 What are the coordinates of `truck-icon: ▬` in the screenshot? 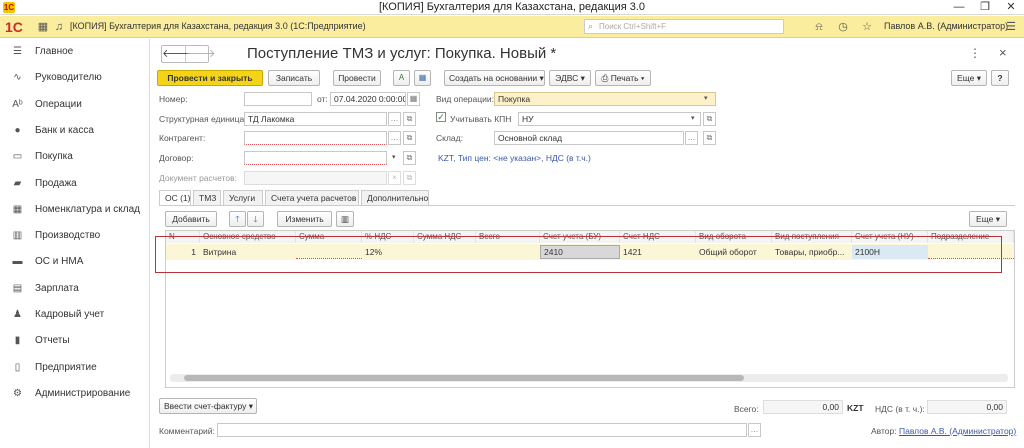 It's located at (17, 262).